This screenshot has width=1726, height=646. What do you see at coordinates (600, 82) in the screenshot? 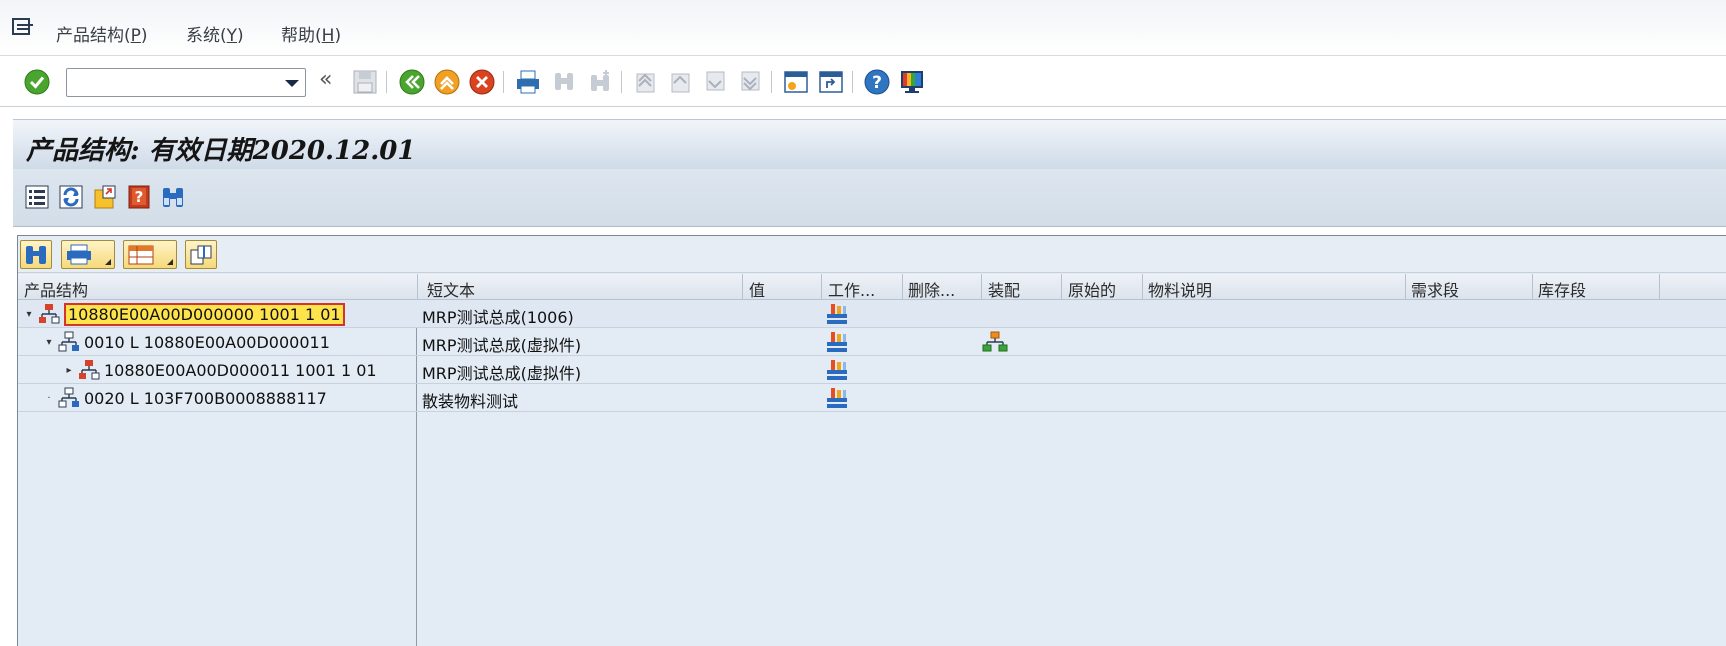
I see `find-next-button` at bounding box center [600, 82].